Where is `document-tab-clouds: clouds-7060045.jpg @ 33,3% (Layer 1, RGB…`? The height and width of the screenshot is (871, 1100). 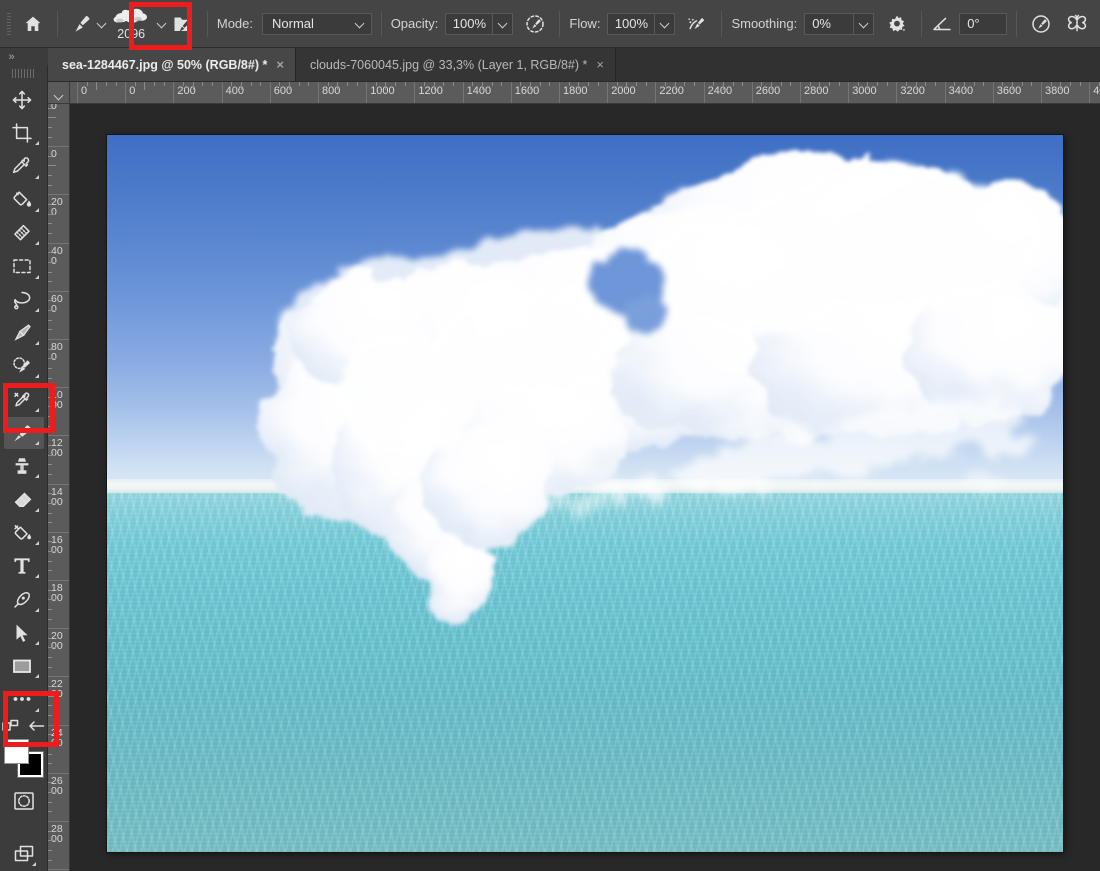 document-tab-clouds: clouds-7060045.jpg @ 33,3% (Layer 1, RGB… is located at coordinates (455, 64).